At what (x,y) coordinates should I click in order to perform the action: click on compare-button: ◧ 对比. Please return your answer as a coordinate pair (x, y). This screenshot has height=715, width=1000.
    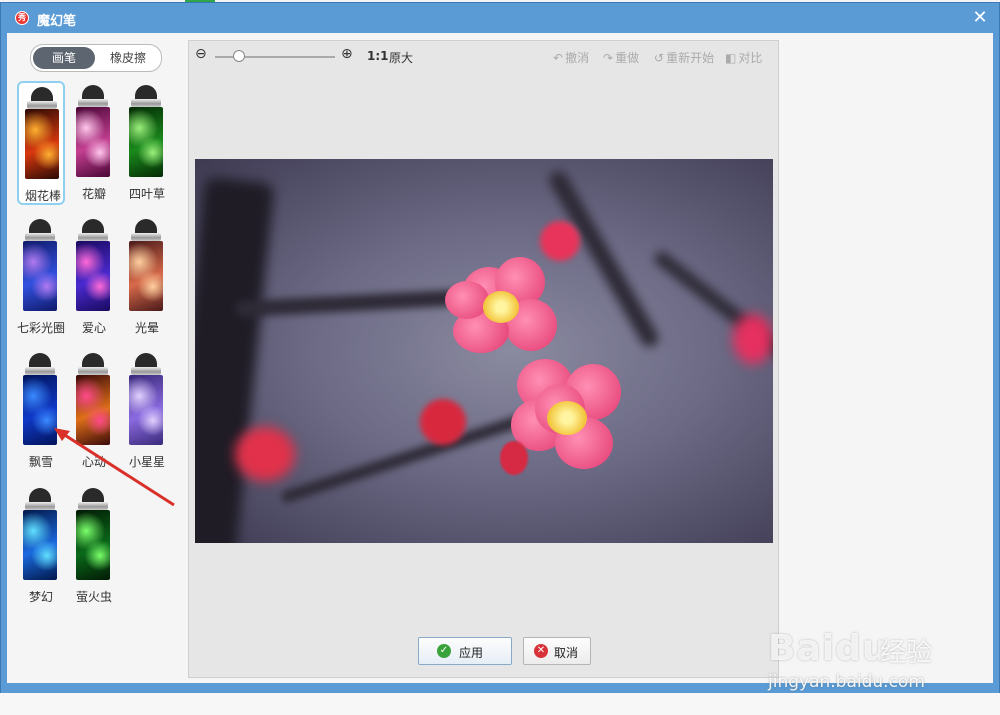
    Looking at the image, I should click on (743, 57).